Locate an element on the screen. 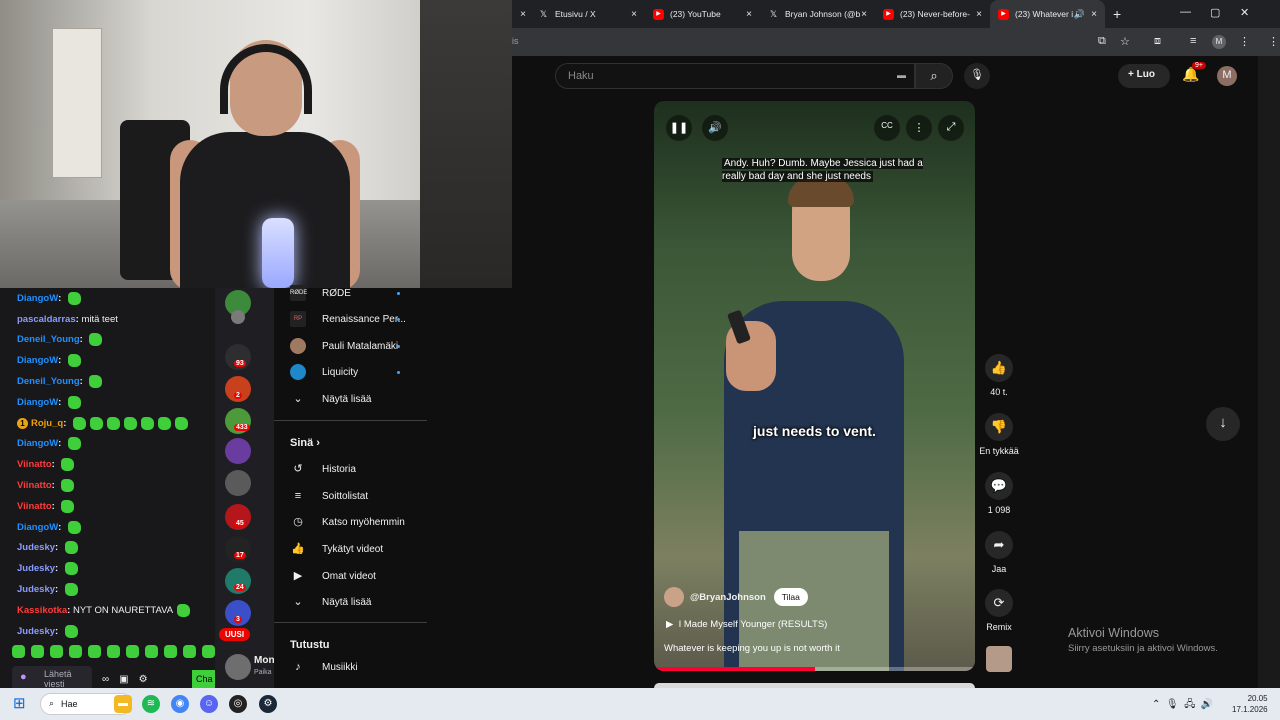 This screenshot has height=720, width=1280. scrollbar is located at coordinates (1269, 372).